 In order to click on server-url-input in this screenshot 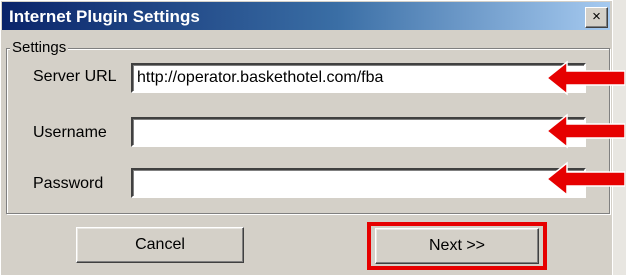, I will do `click(358, 78)`.